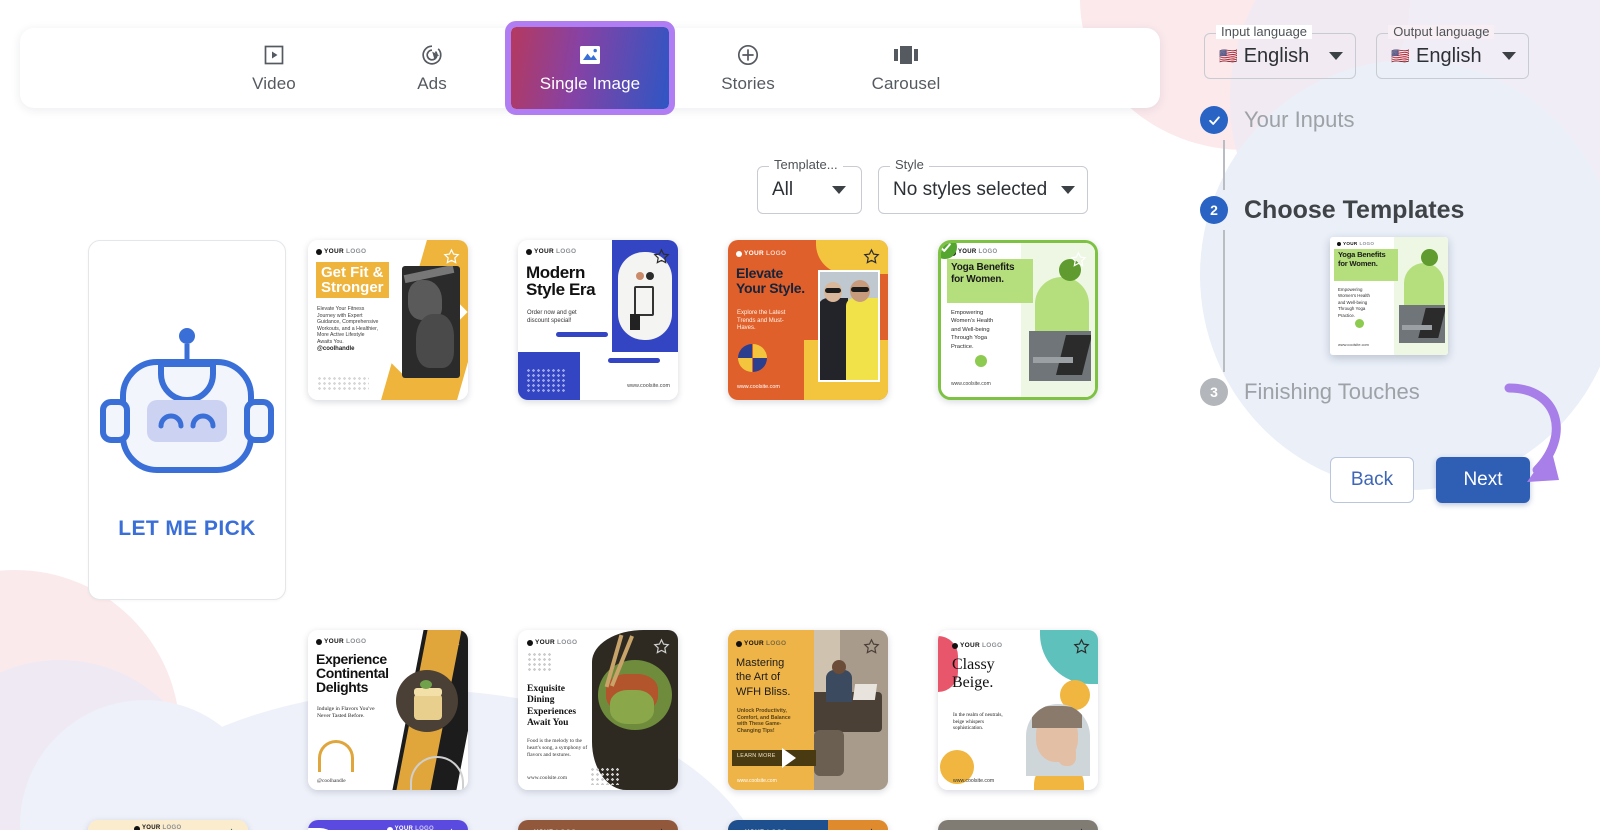  I want to click on step-your-inputs: Your Inputs, so click(1400, 120).